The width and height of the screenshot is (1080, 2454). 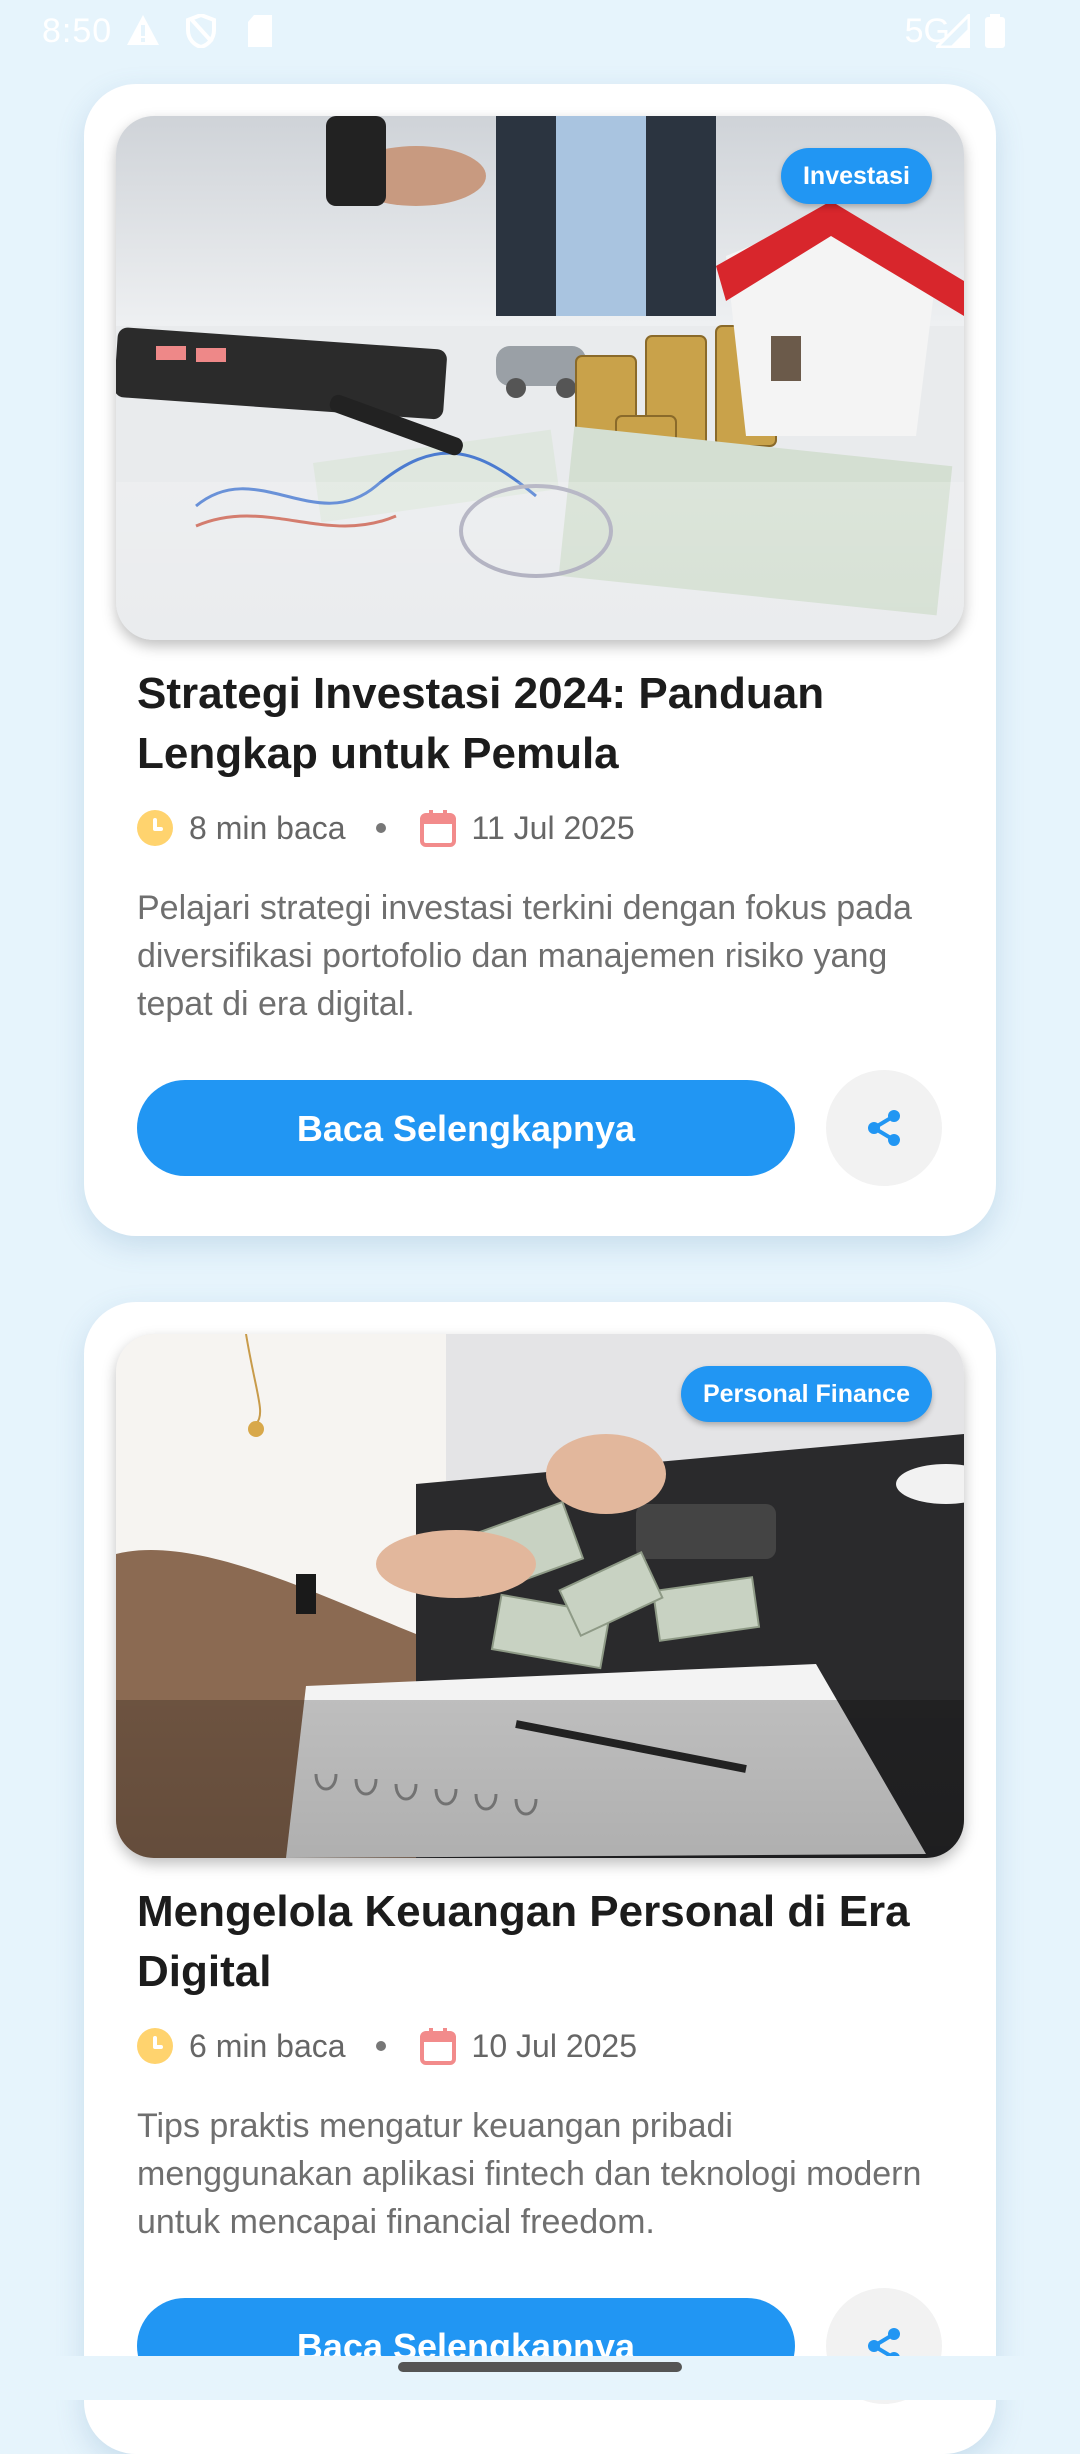 I want to click on publish-date: 11 Jul 2025, so click(x=553, y=827).